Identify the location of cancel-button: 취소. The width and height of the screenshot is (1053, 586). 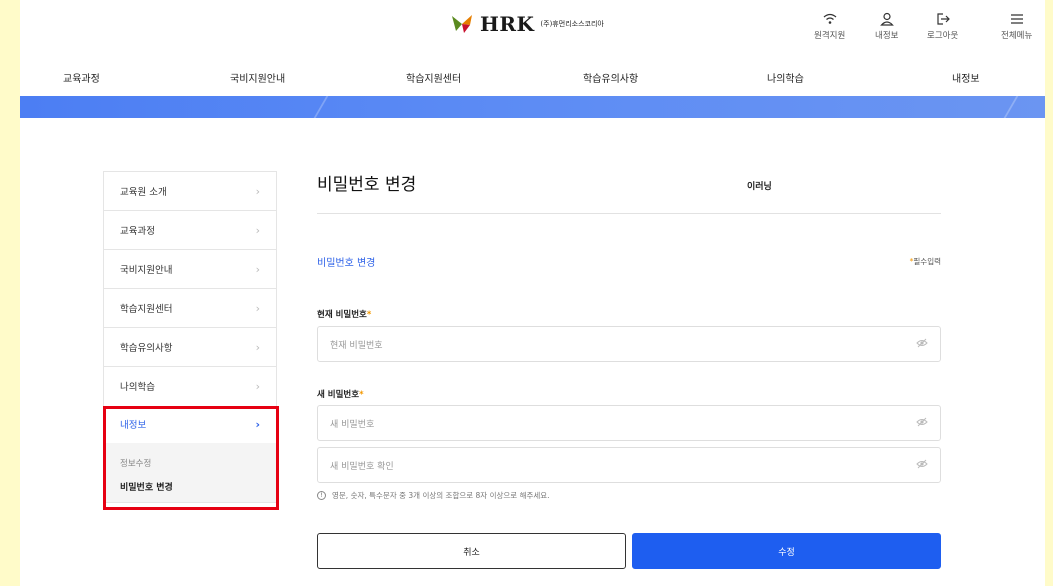
(471, 551).